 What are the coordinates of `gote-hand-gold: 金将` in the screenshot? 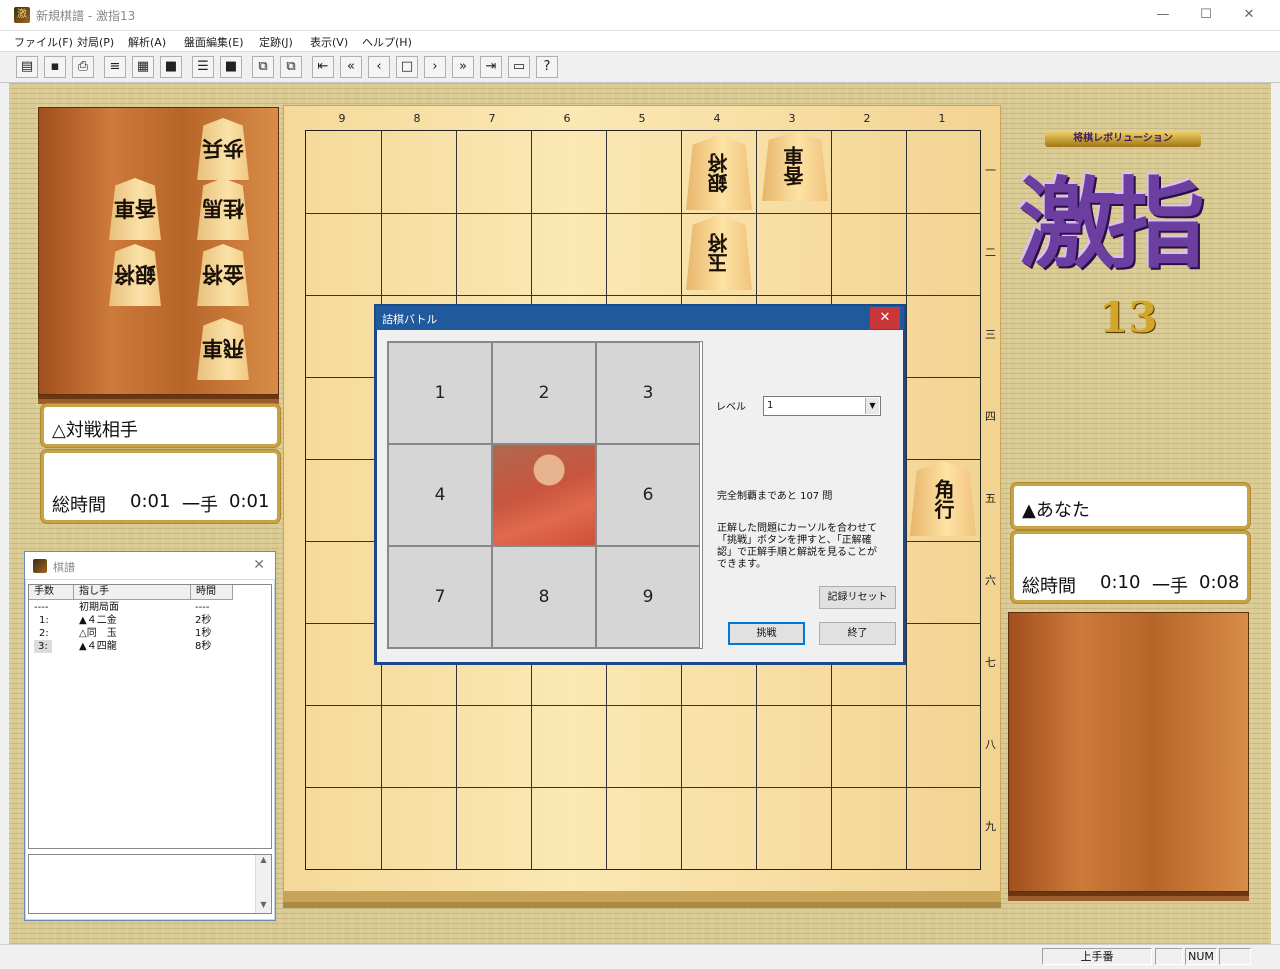 It's located at (223, 275).